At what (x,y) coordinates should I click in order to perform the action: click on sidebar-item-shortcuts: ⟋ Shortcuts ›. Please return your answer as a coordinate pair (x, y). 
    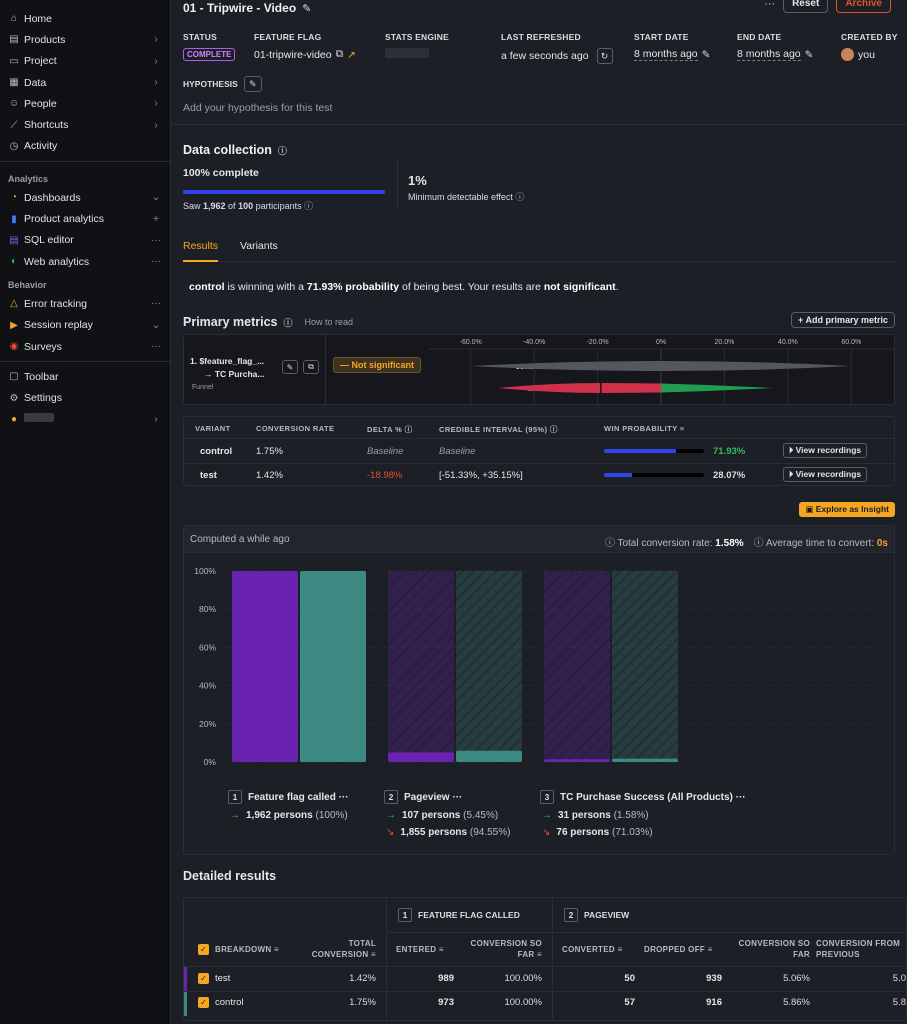
    Looking at the image, I should click on (85, 124).